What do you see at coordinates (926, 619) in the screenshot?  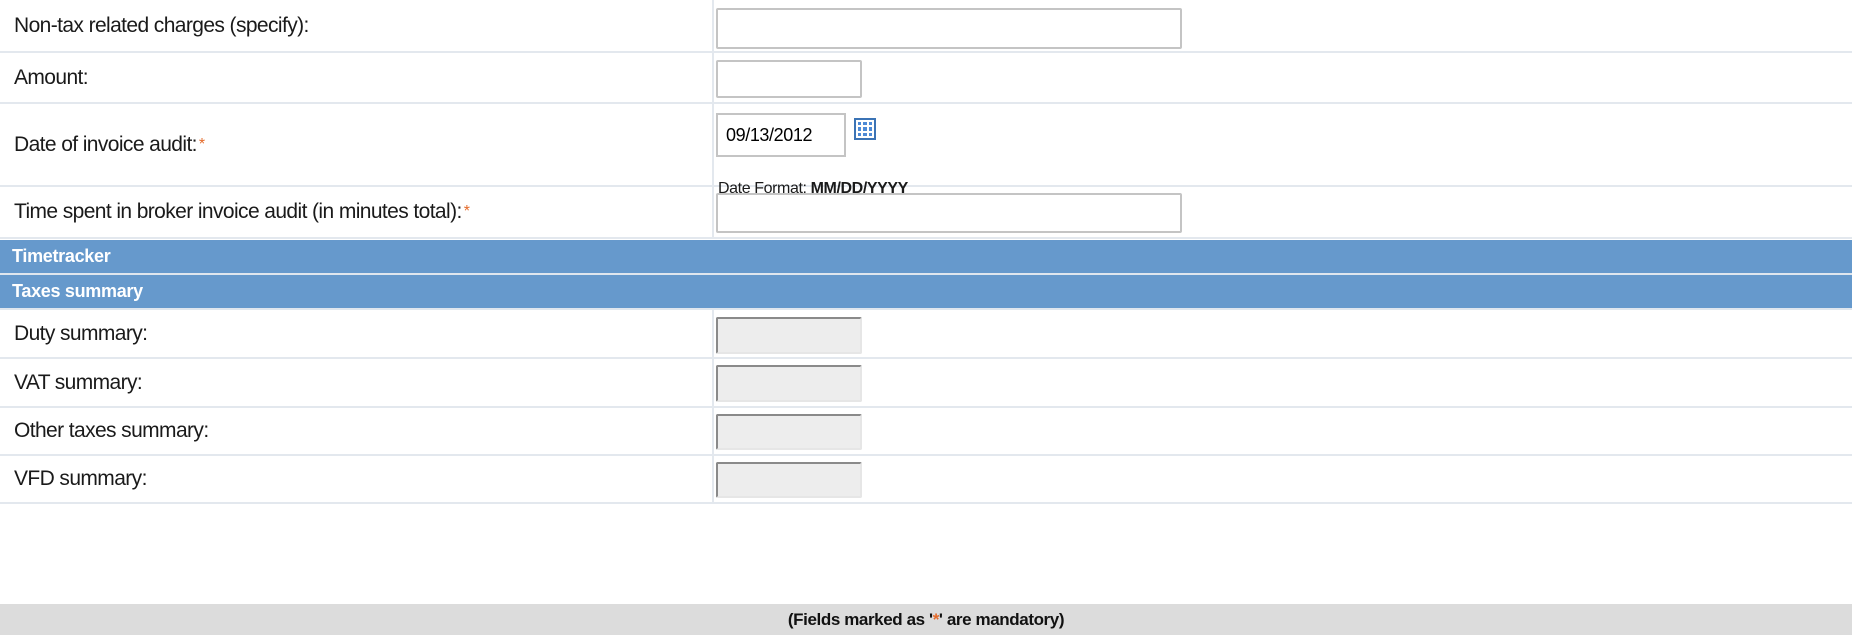 I see `mandatory-fields-note: (Fields marked as ' * ' are mandatory)` at bounding box center [926, 619].